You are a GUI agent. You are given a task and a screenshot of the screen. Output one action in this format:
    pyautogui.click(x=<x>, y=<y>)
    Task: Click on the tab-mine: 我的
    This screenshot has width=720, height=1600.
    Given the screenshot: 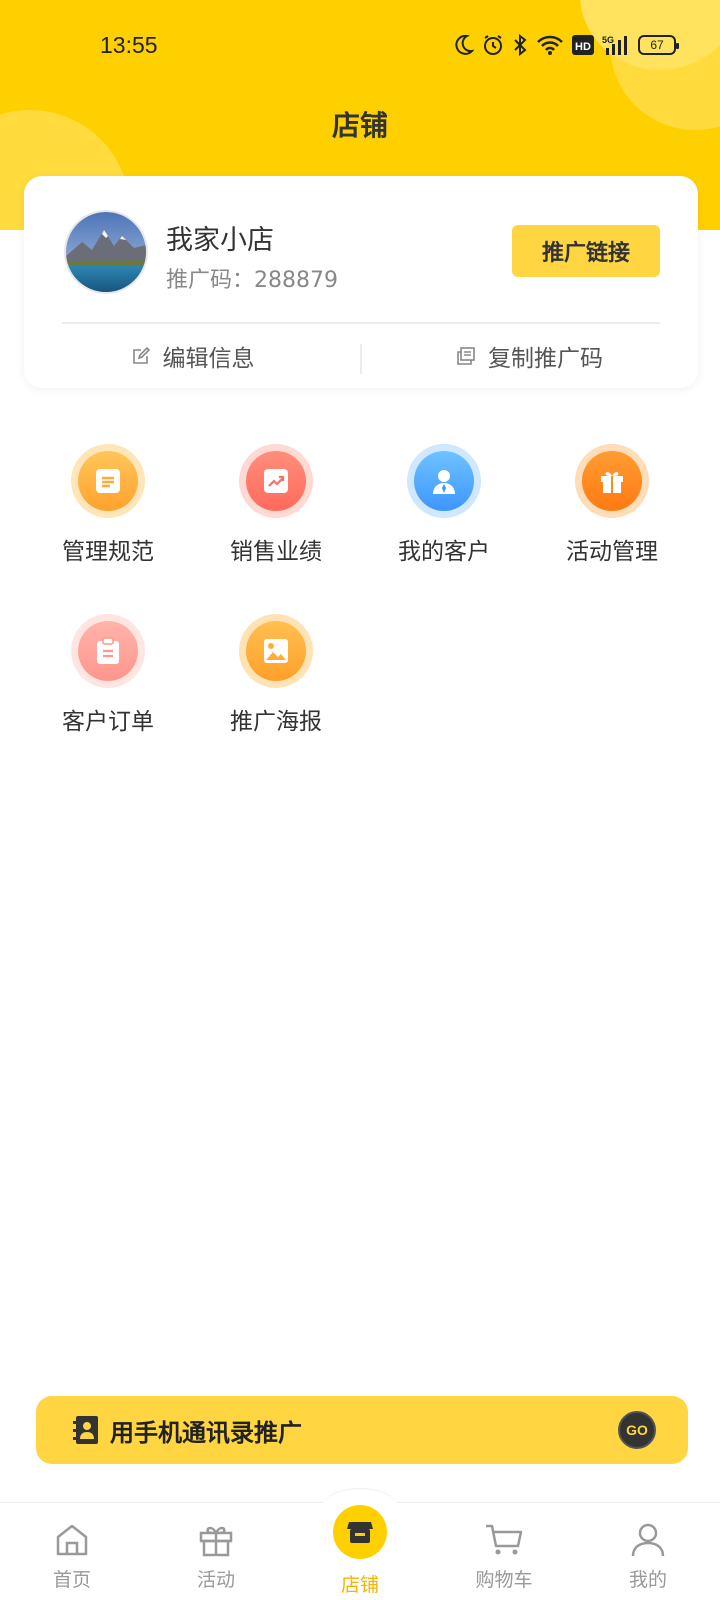 What is the action you would take?
    pyautogui.click(x=648, y=1551)
    